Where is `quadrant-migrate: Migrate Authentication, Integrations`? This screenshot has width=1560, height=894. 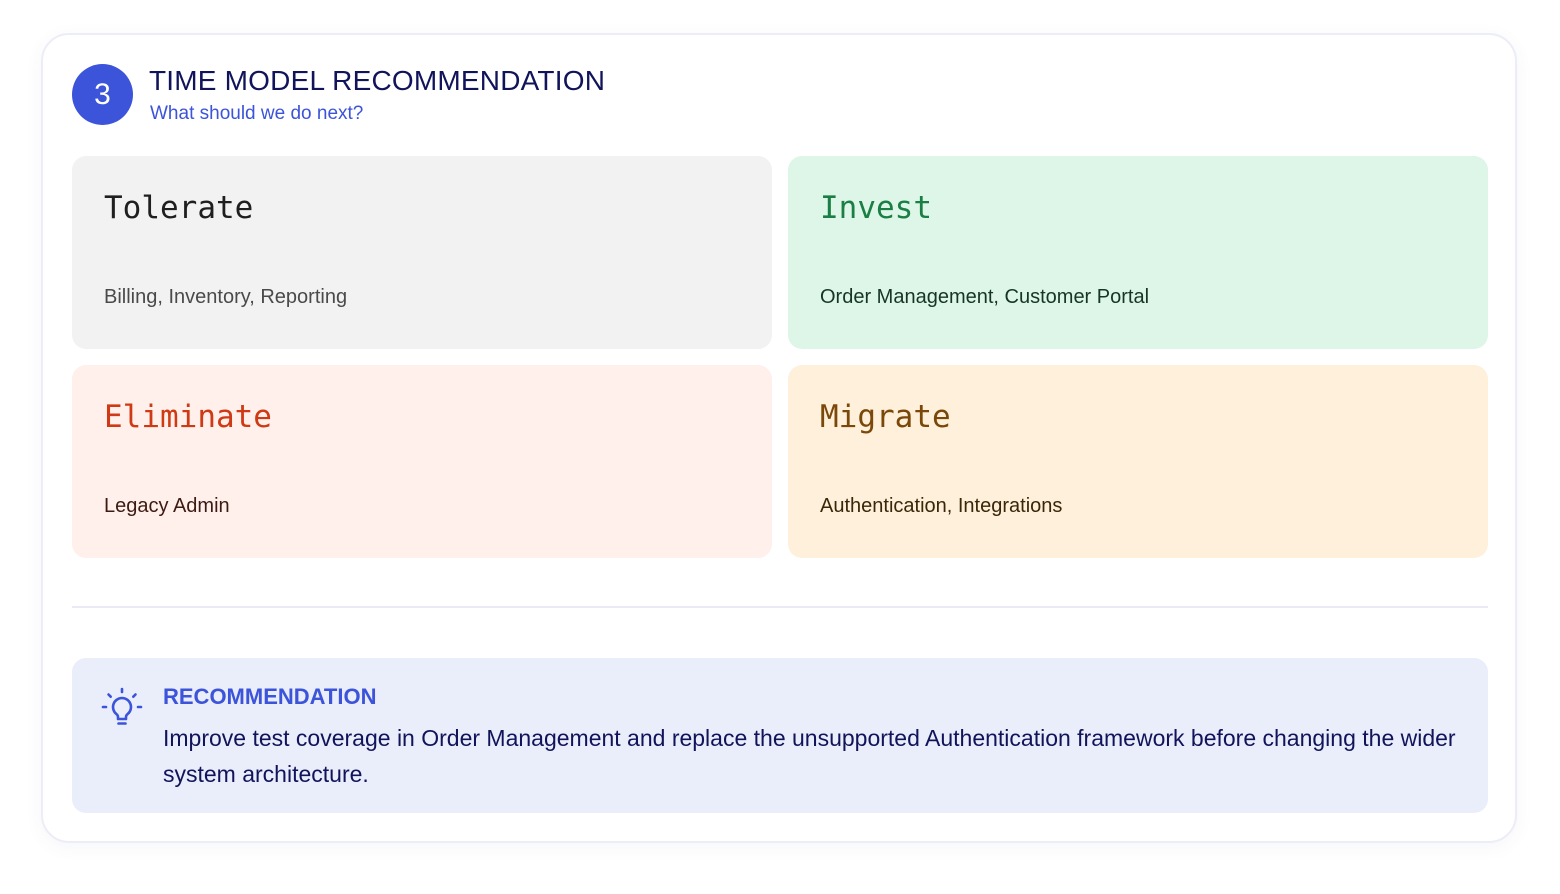
quadrant-migrate: Migrate Authentication, Integrations is located at coordinates (1138, 461).